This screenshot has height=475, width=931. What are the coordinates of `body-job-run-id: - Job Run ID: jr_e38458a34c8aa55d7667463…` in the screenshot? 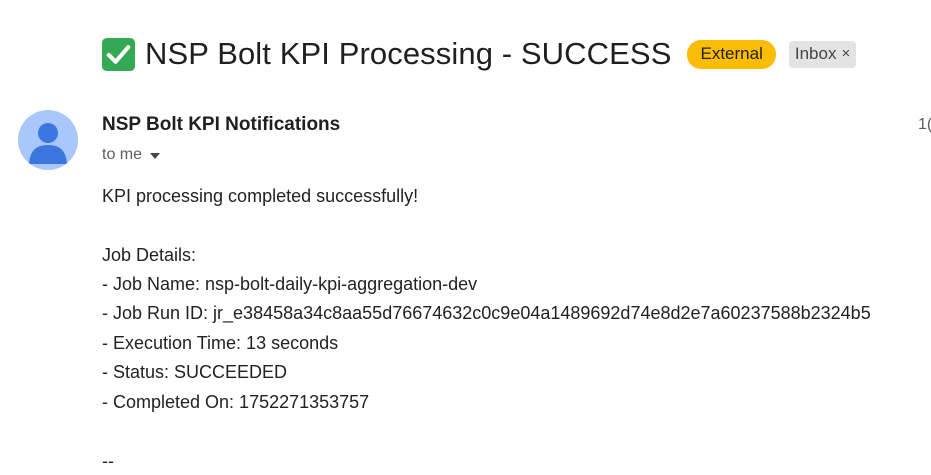 It's located at (486, 313).